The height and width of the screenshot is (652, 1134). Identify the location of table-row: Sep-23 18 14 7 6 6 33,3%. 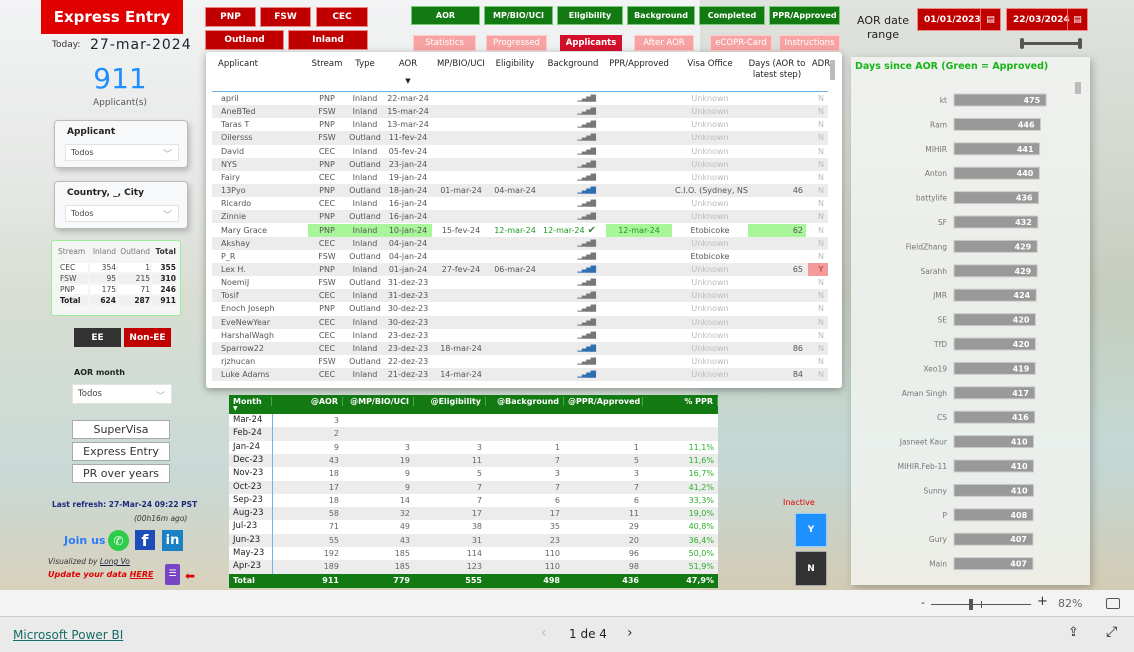
(473, 500).